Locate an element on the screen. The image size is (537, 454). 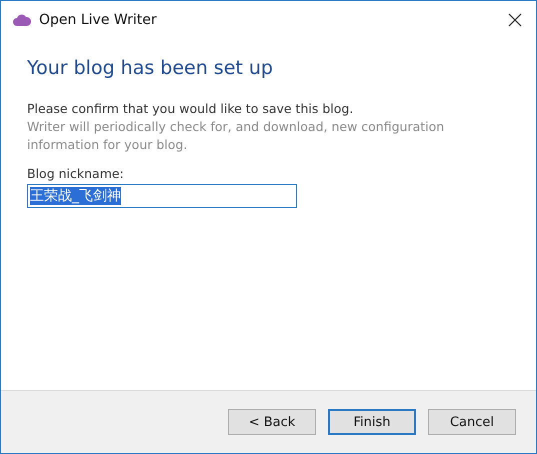
prompt-text: Please confirm that you would like to save this blog. is located at coordinates (190, 108).